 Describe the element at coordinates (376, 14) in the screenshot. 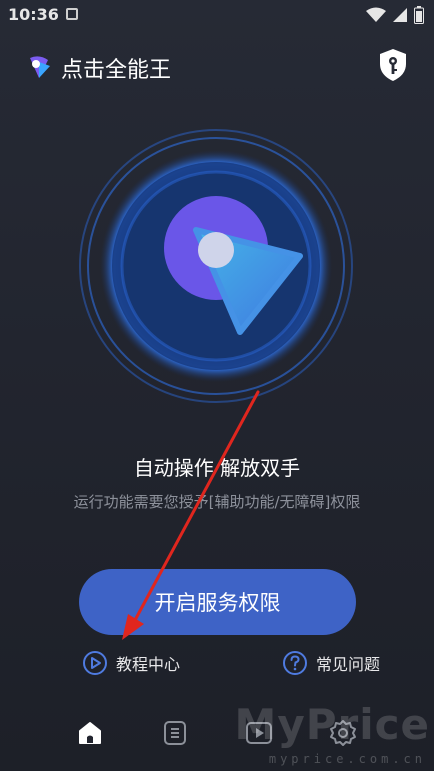

I see `wifi-icon` at that location.